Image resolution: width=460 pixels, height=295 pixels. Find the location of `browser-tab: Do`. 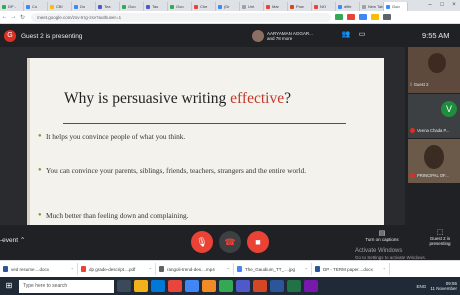

browser-tab: Do is located at coordinates (84, 6).